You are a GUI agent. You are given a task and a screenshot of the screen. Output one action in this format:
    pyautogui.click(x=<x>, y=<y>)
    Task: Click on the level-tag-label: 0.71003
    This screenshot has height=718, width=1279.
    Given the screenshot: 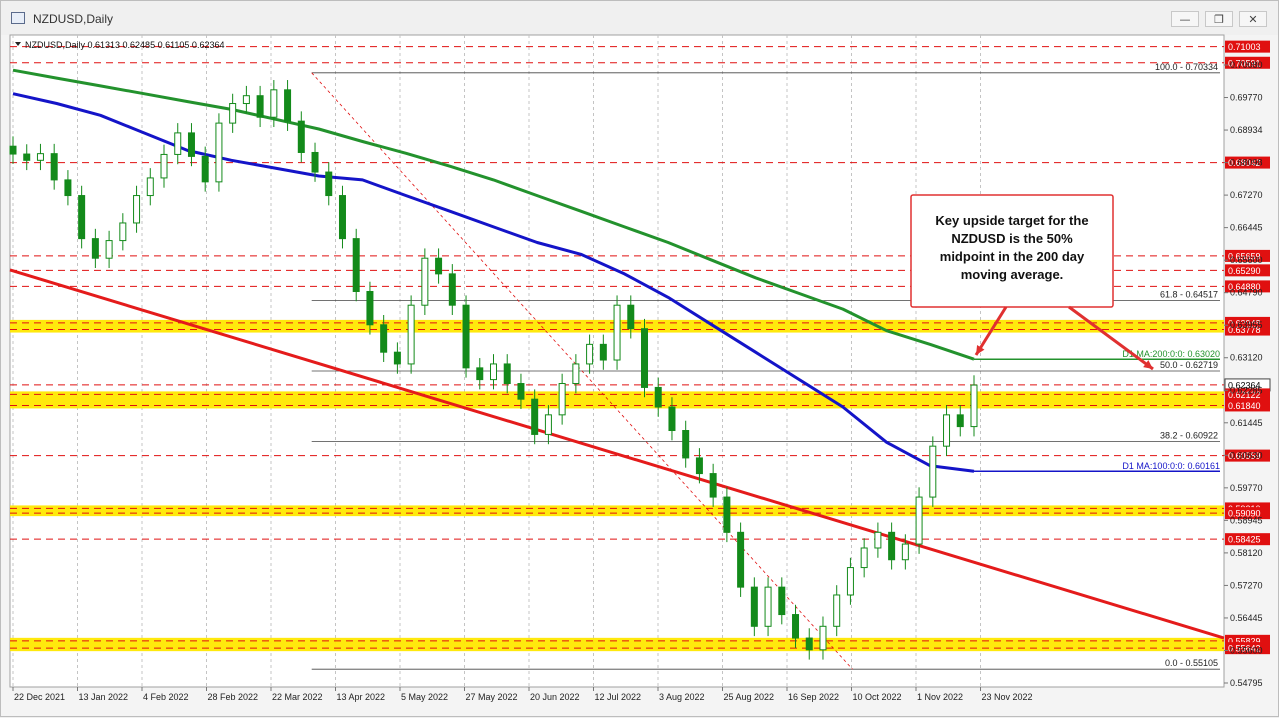 What is the action you would take?
    pyautogui.click(x=1244, y=47)
    